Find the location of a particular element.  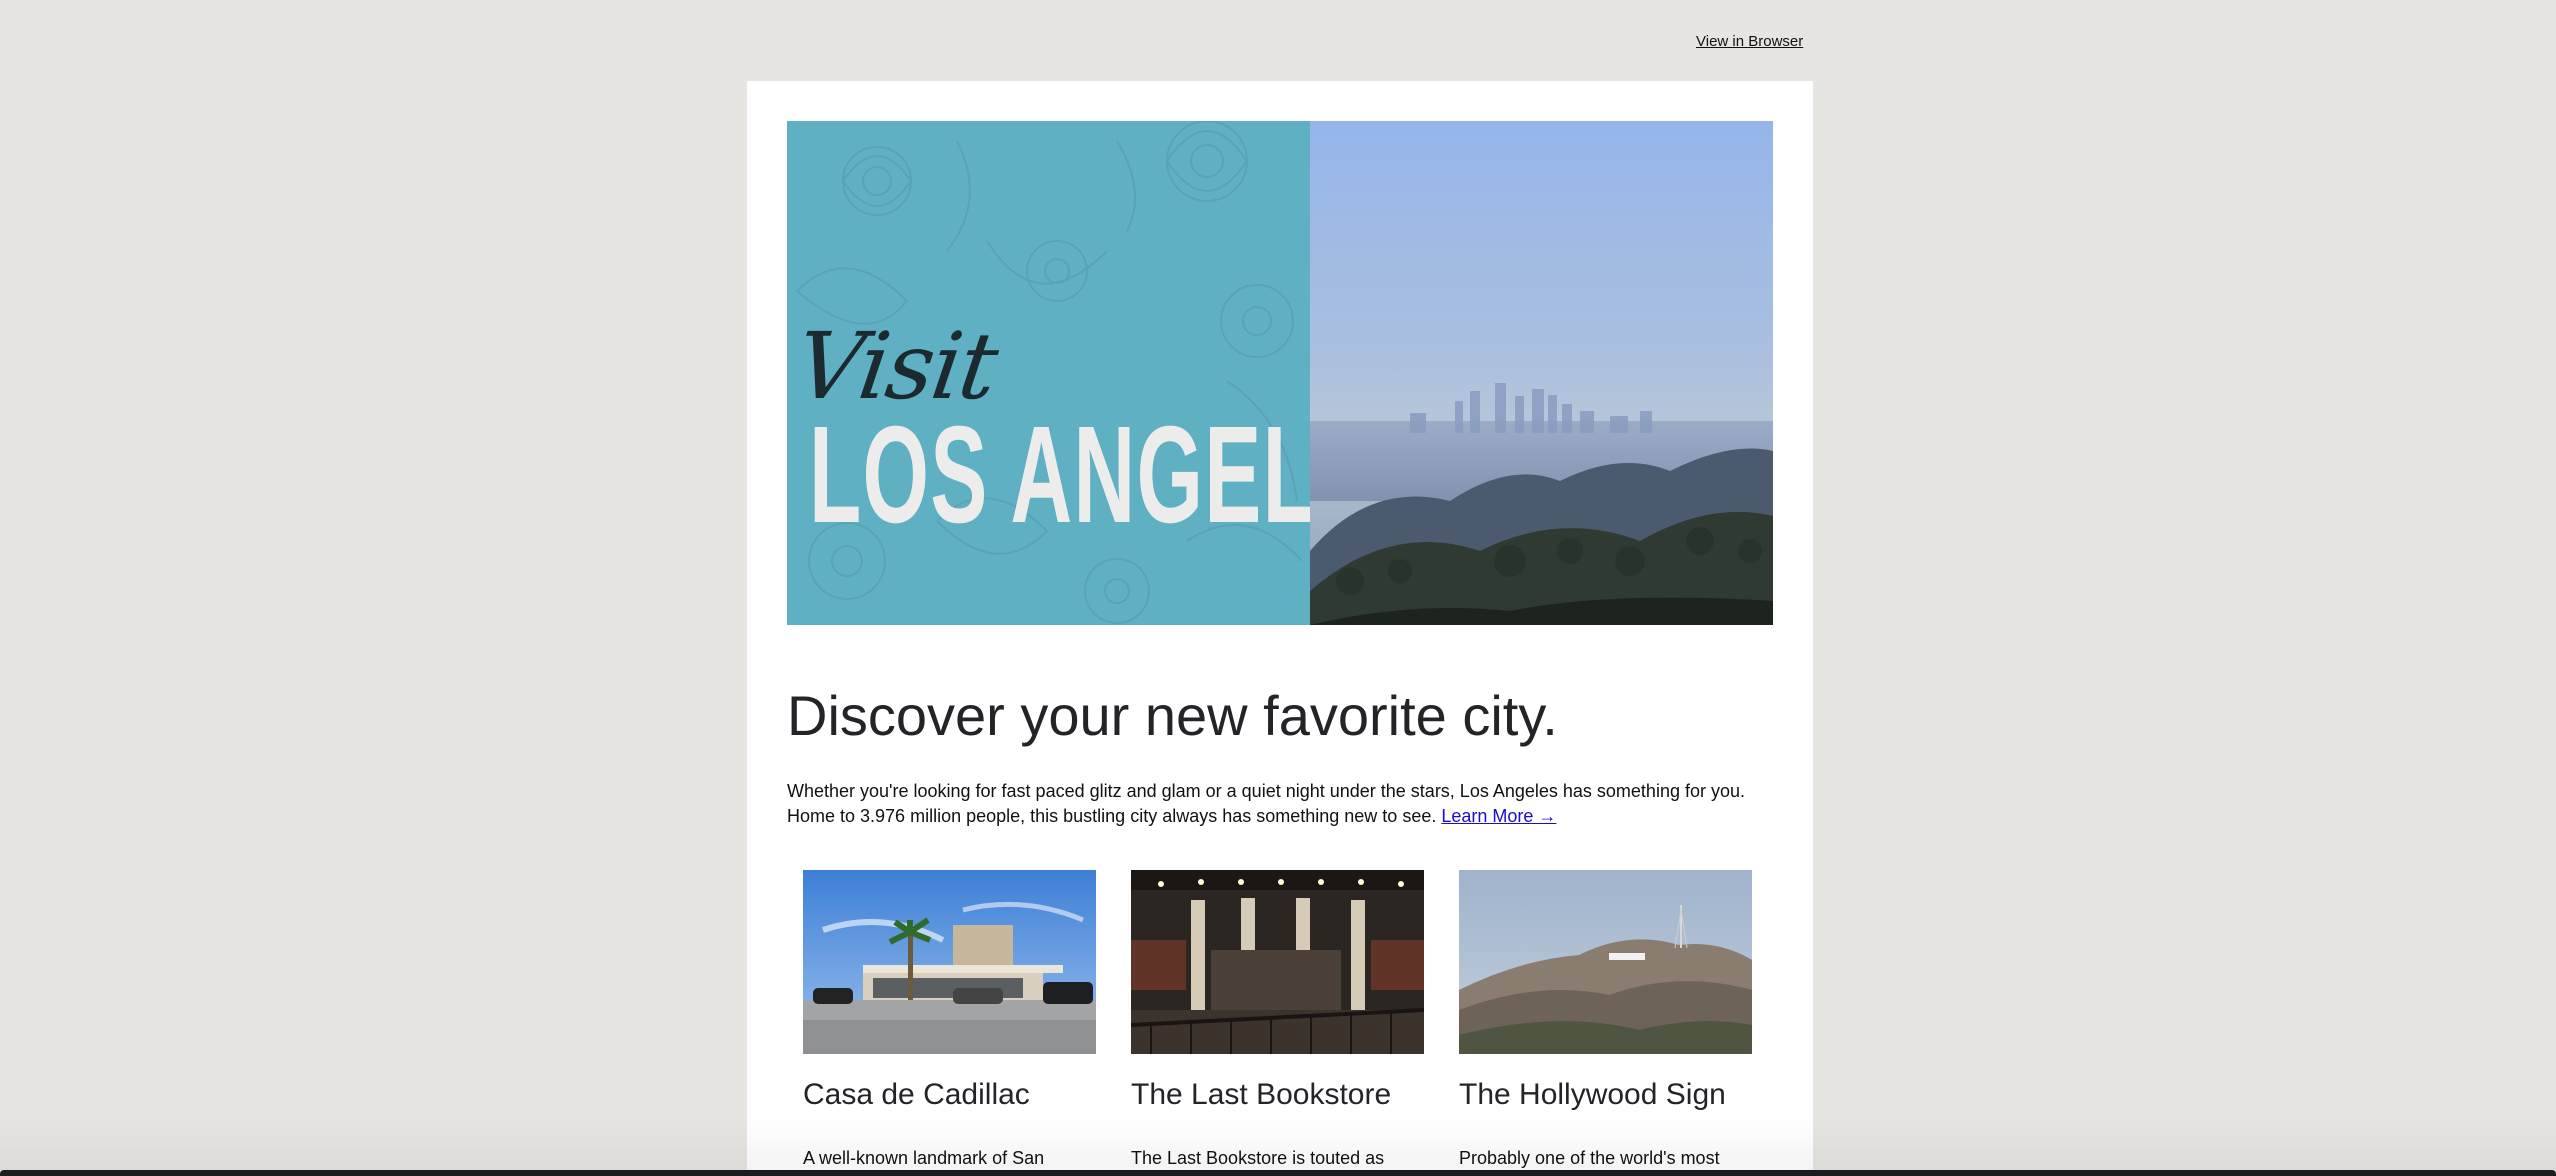

view-in-browser-link: View in Browser is located at coordinates (1749, 41).